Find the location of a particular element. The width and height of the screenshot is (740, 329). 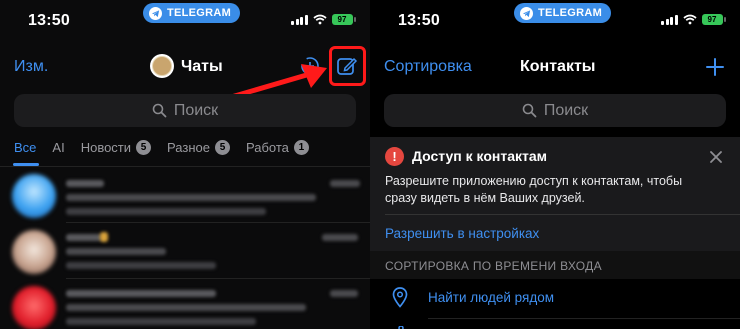

next-row-icon is located at coordinates (401, 326).